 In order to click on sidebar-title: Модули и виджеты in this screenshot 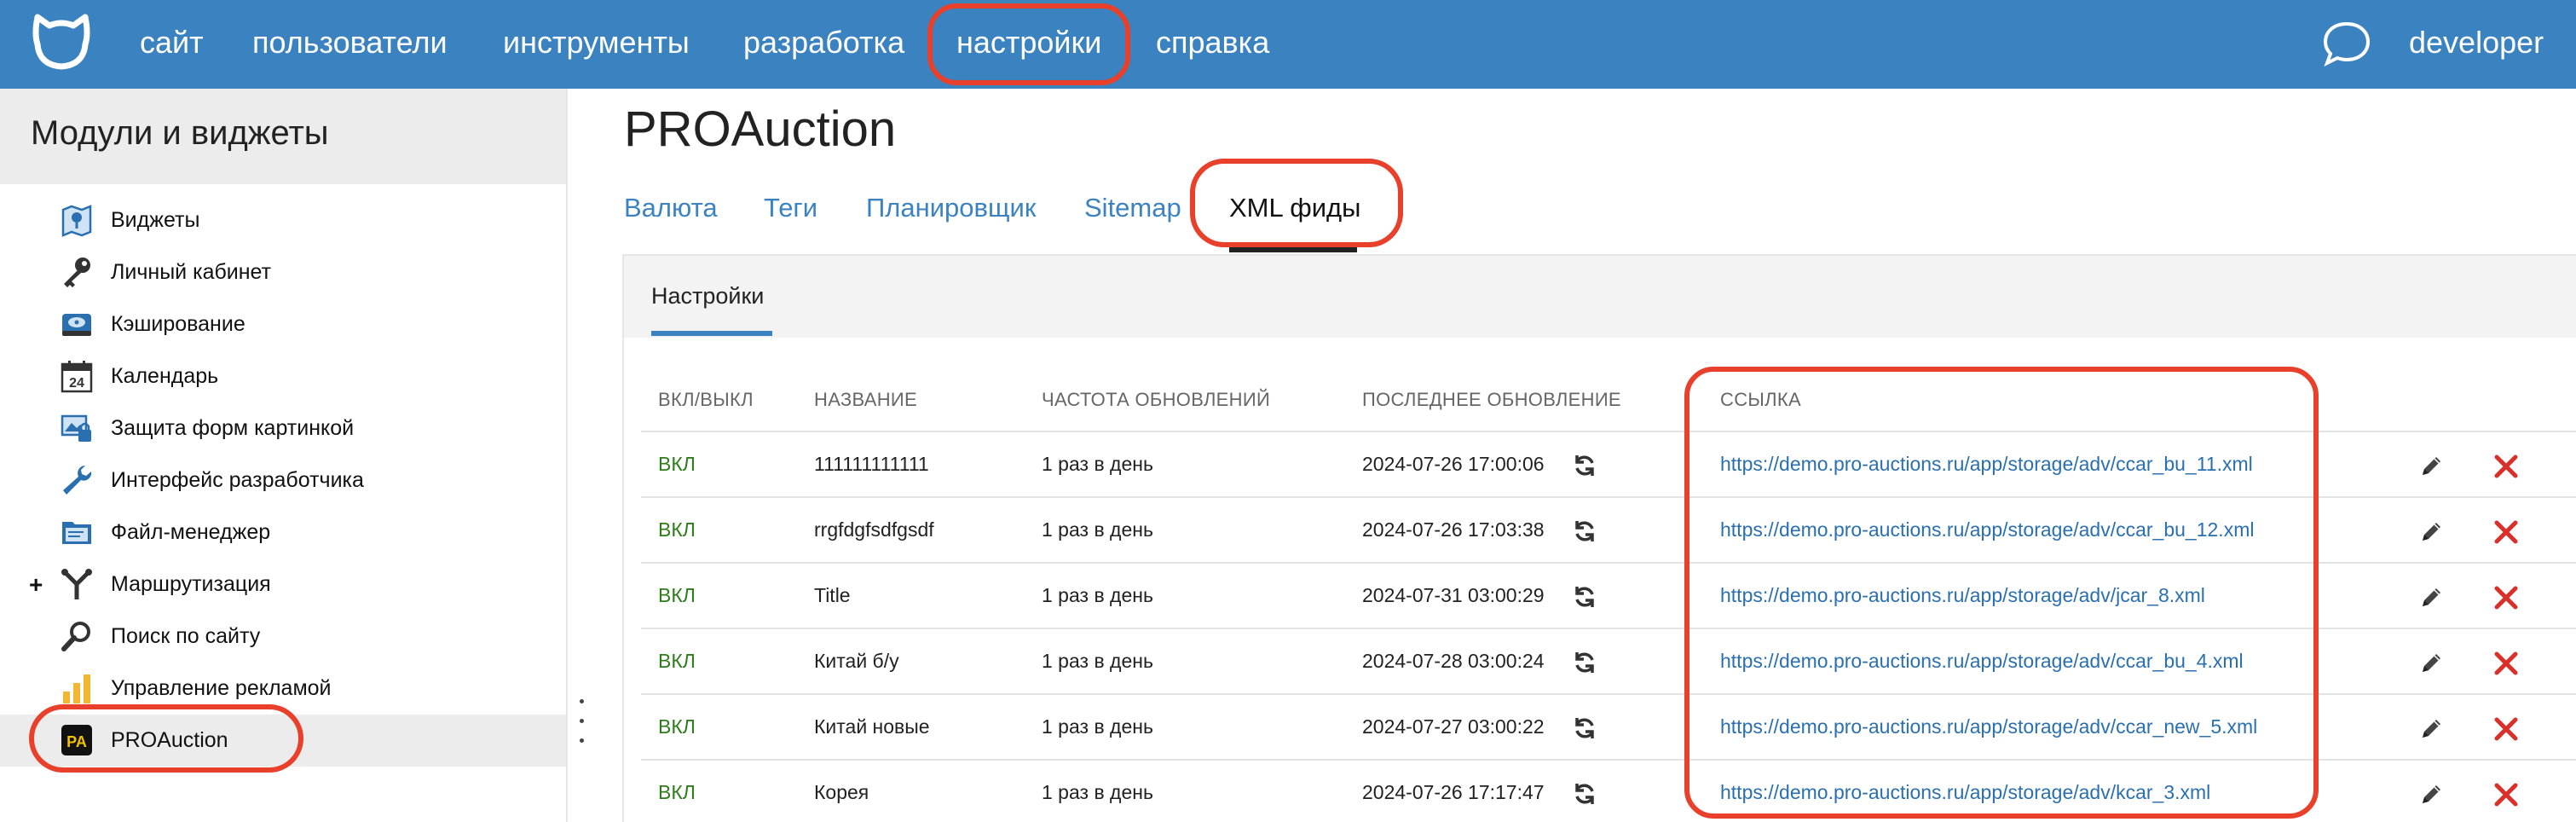, I will do `click(180, 133)`.